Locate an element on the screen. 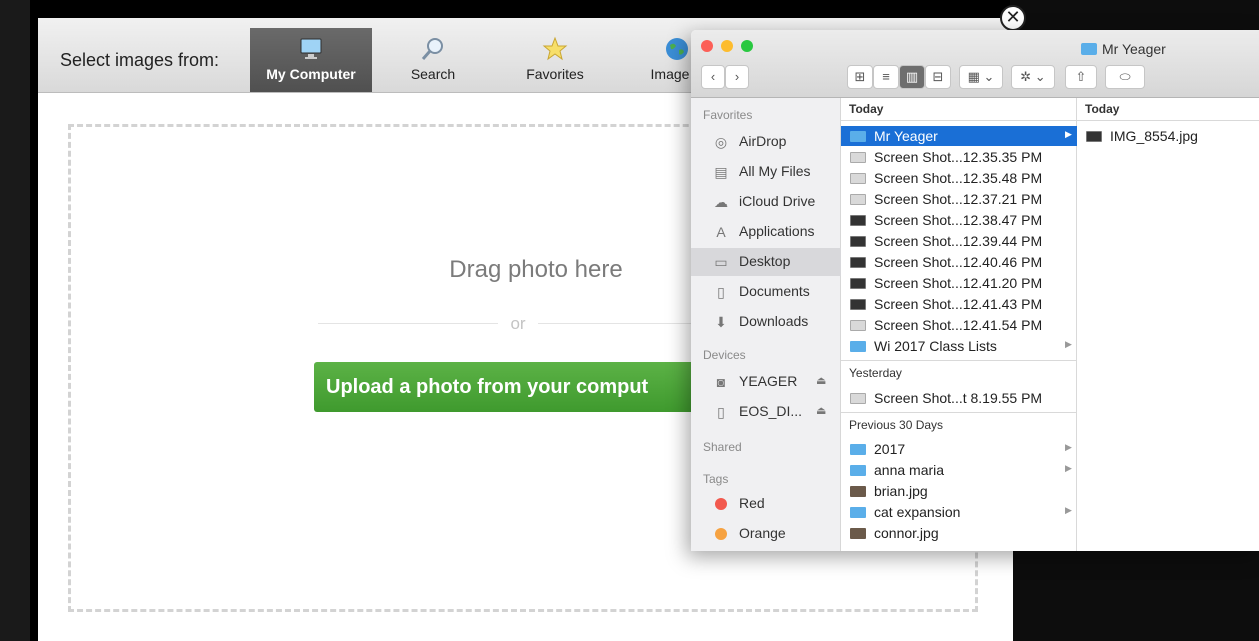 The height and width of the screenshot is (641, 1259). zoom-window-button is located at coordinates (747, 46).